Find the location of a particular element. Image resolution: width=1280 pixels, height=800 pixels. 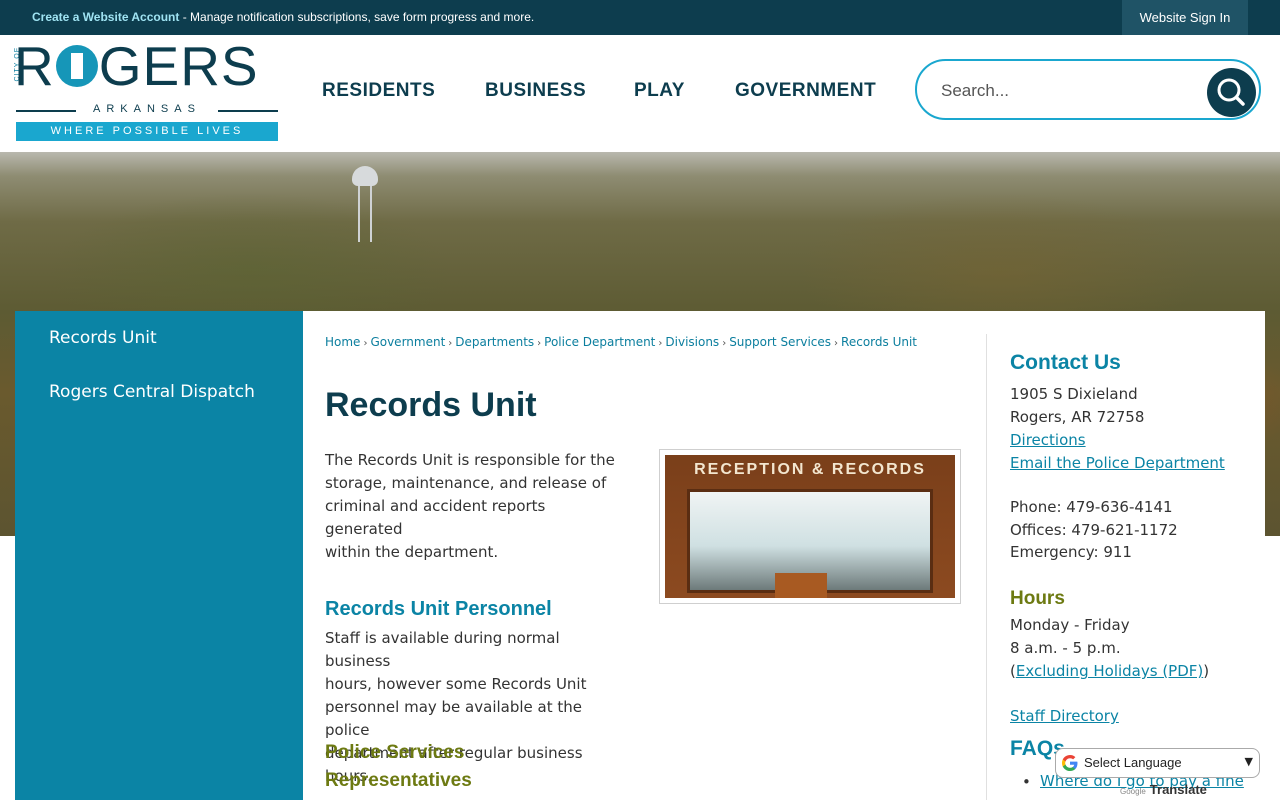

breadcrumb-records-unit: Records Unit is located at coordinates (879, 342).